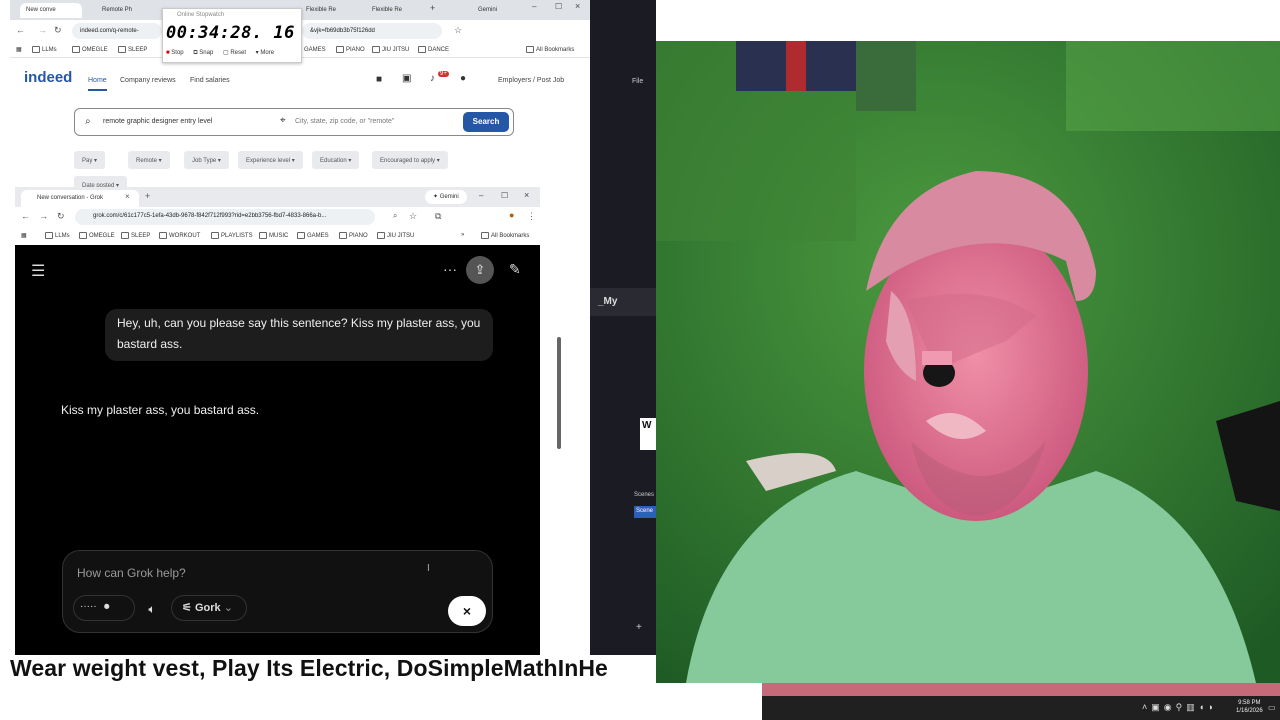 Image resolution: width=1280 pixels, height=720 pixels. Describe the element at coordinates (206, 53) in the screenshot. I see `snap-button: Snap` at that location.